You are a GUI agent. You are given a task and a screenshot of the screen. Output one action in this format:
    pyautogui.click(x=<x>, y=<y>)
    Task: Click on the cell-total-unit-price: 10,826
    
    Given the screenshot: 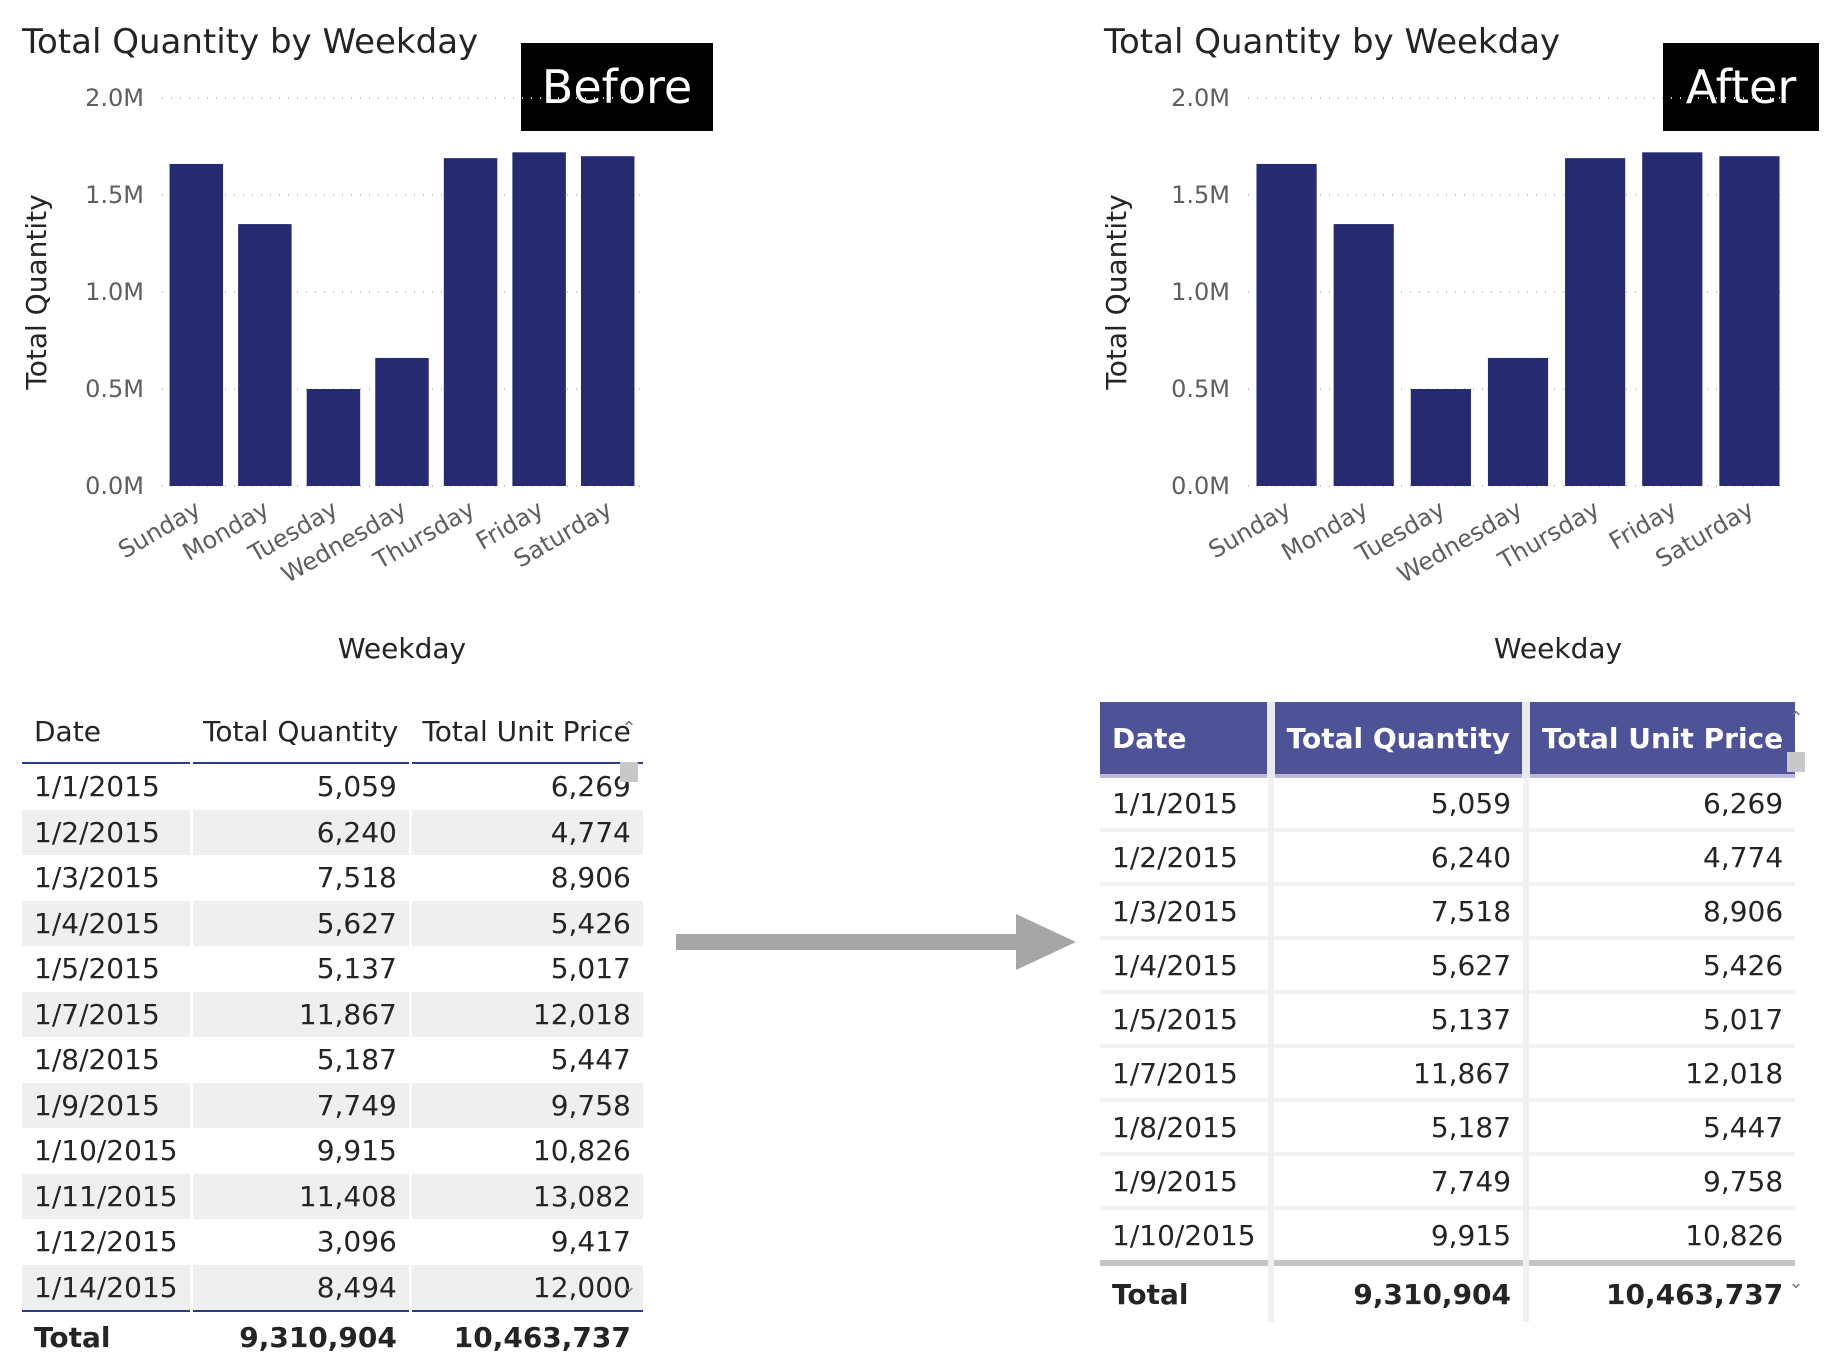 What is the action you would take?
    pyautogui.click(x=1659, y=1236)
    